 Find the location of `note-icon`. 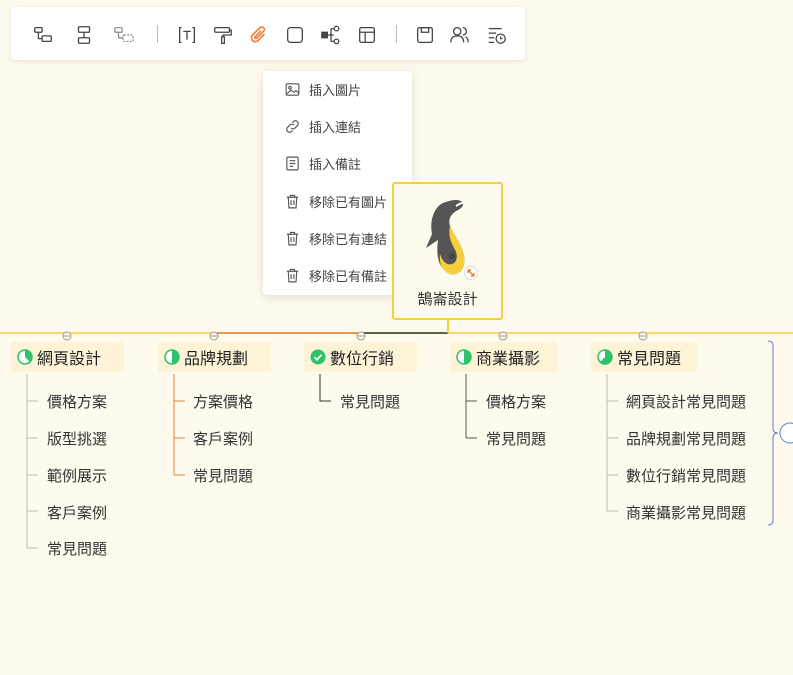

note-icon is located at coordinates (292, 164).